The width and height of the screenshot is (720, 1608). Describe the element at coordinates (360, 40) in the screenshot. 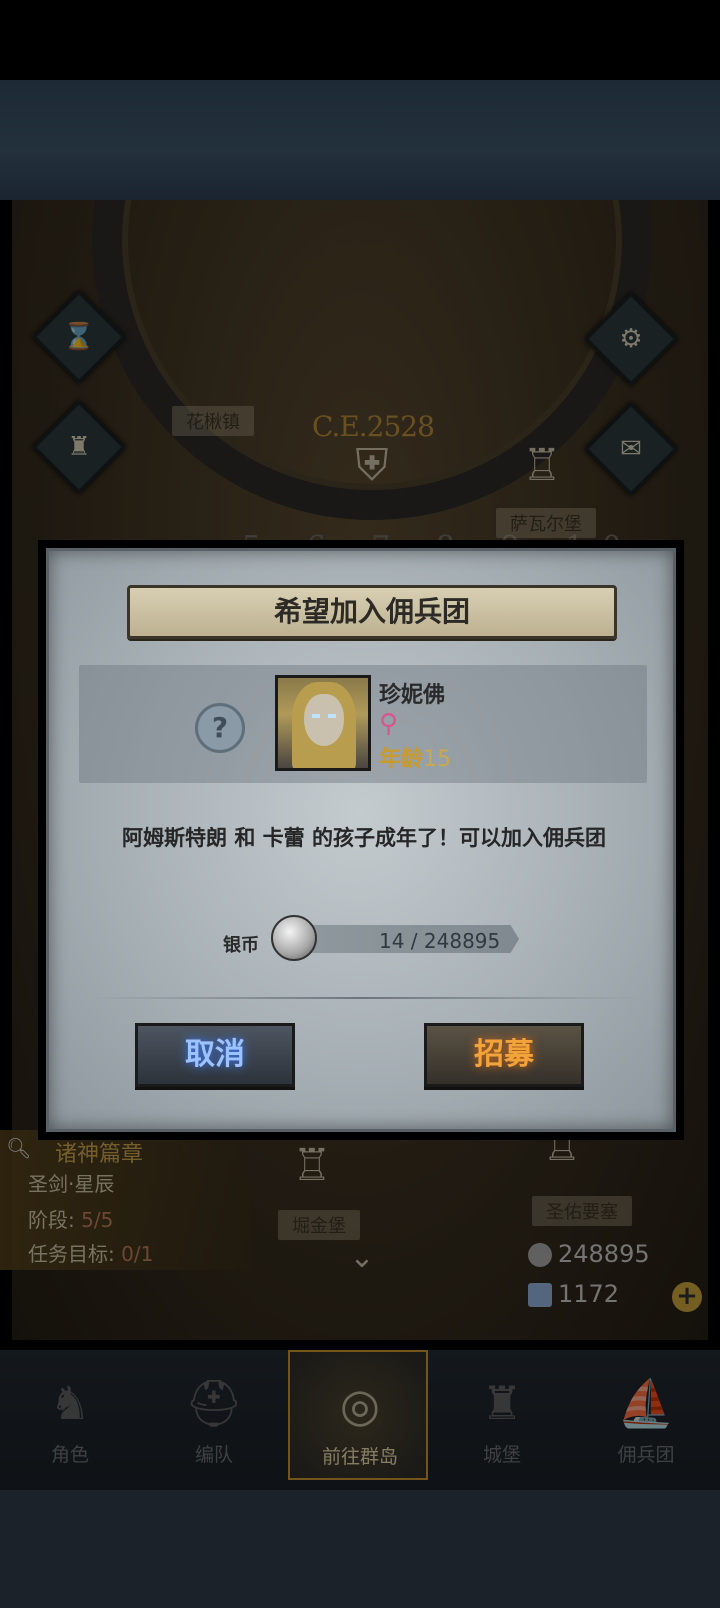

I see `top-black-bar` at that location.